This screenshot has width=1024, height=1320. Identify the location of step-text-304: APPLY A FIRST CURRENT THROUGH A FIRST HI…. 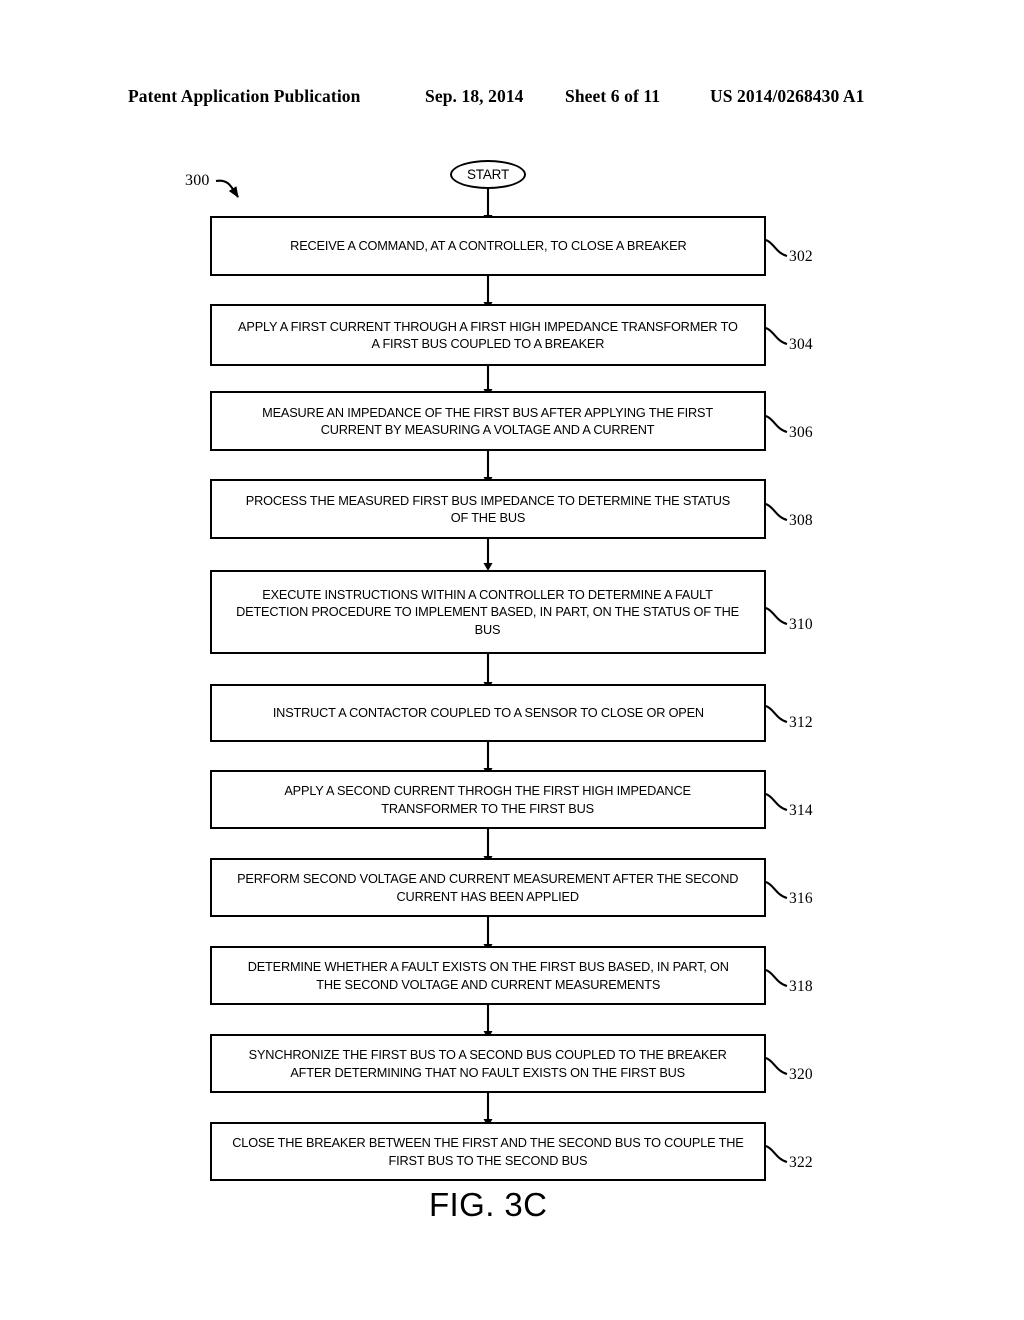
(488, 335).